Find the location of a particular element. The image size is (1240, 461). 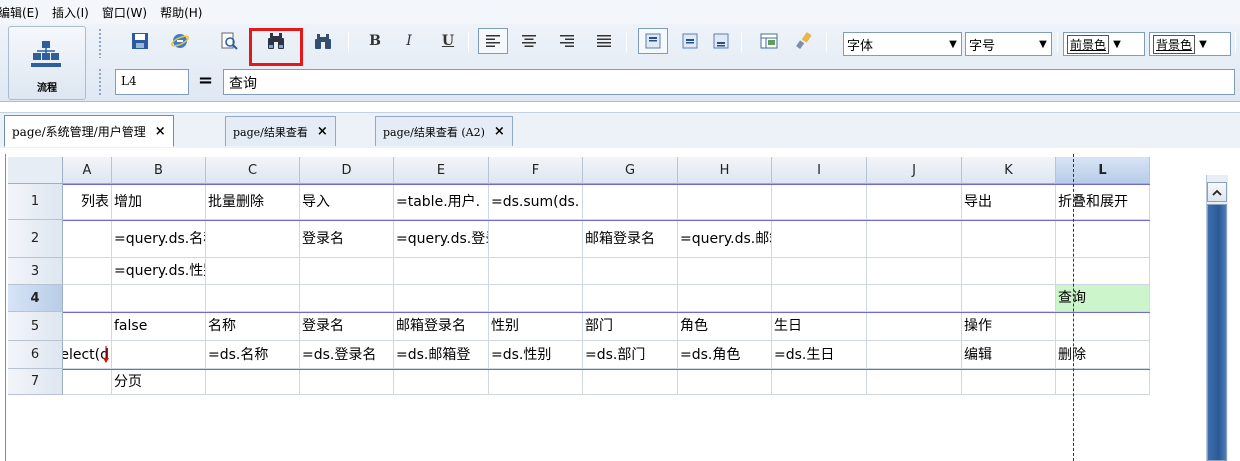

scroll-thumb is located at coordinates (1217, 332).